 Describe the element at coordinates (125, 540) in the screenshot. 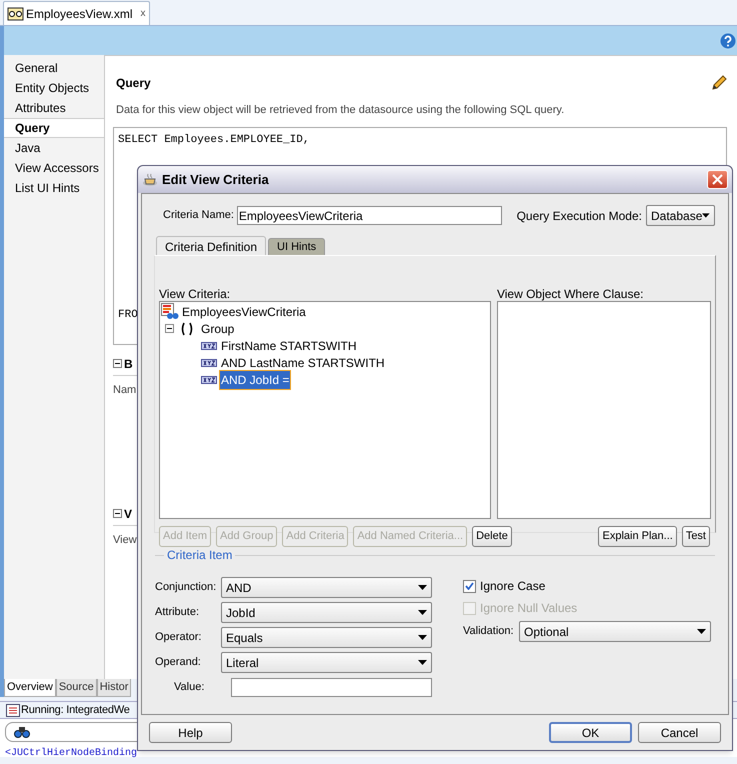

I see `section-label: View` at that location.